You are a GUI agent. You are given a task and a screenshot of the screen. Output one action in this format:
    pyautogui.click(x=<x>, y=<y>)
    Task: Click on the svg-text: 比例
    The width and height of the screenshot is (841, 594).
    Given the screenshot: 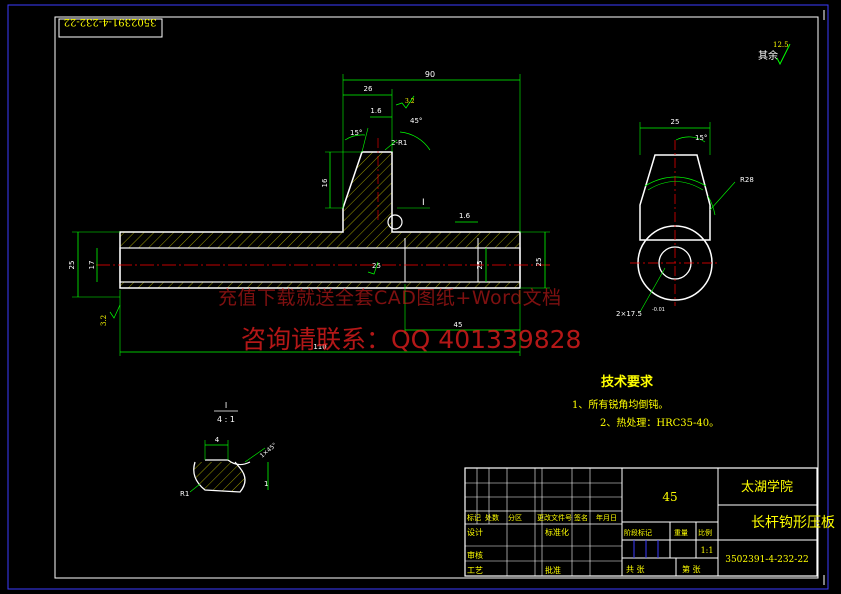 What is the action you would take?
    pyautogui.click(x=705, y=532)
    